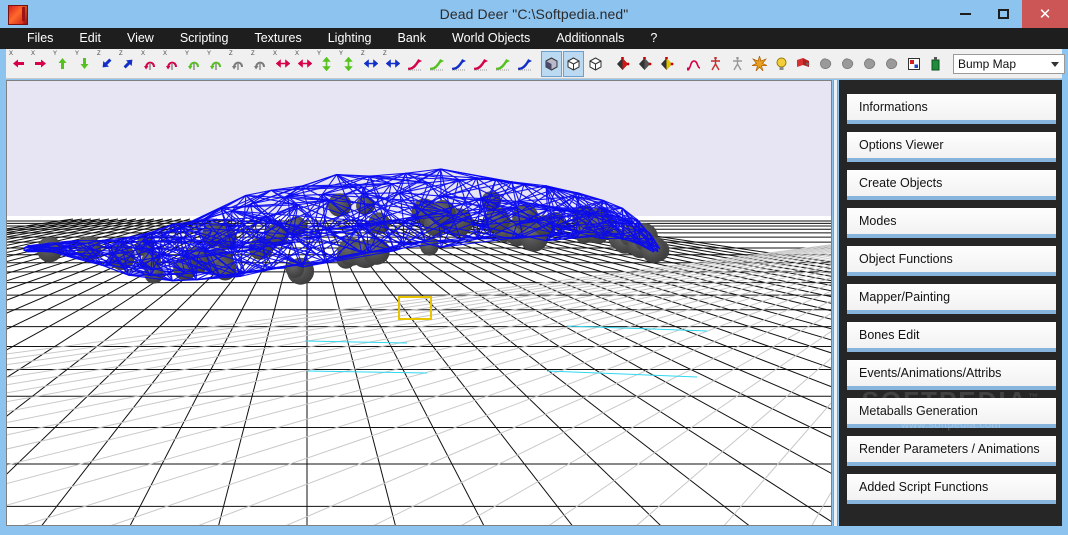 This screenshot has width=1068, height=535. Describe the element at coordinates (304, 64) in the screenshot. I see `scale-x-alt-icon: X` at that location.